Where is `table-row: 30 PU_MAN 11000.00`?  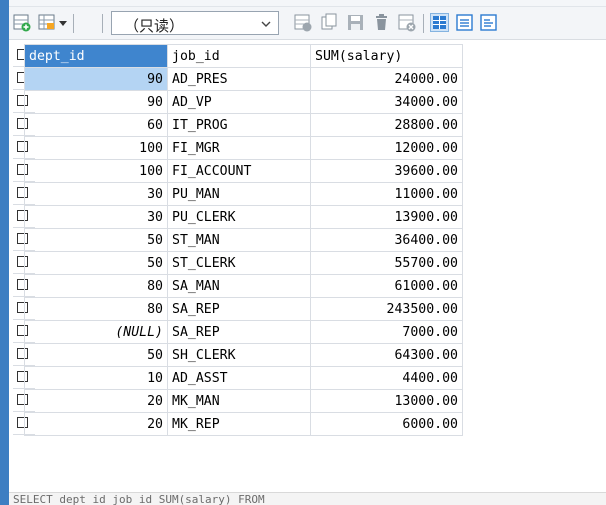
table-row: 30 PU_MAN 11000.00 is located at coordinates (243, 194).